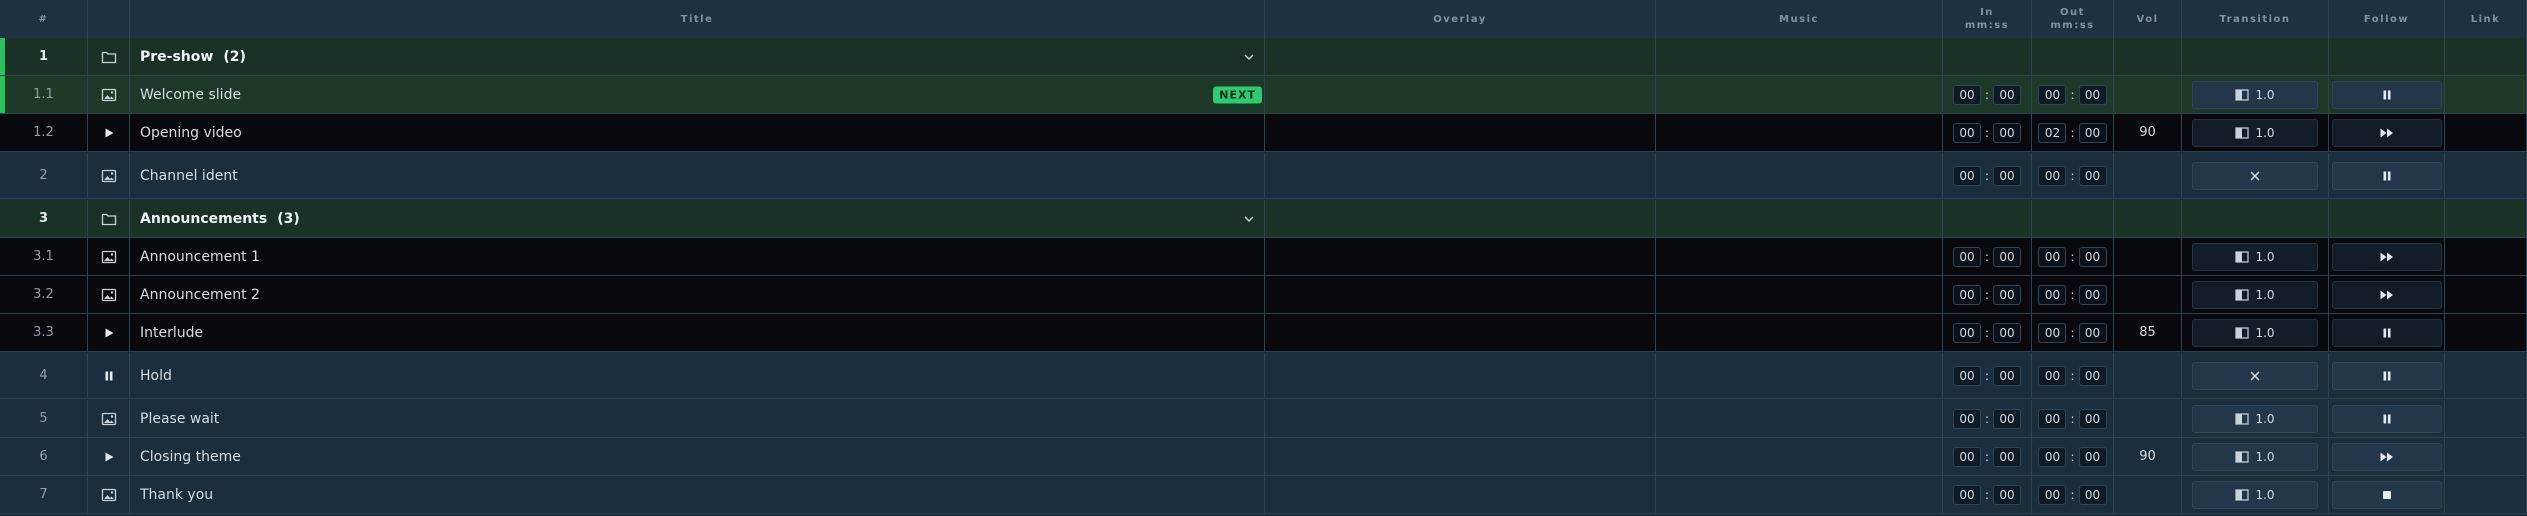  I want to click on table-row: 1.2 Opening video 00 : 00 02 : 00 90 1.0, so click(1263, 133).